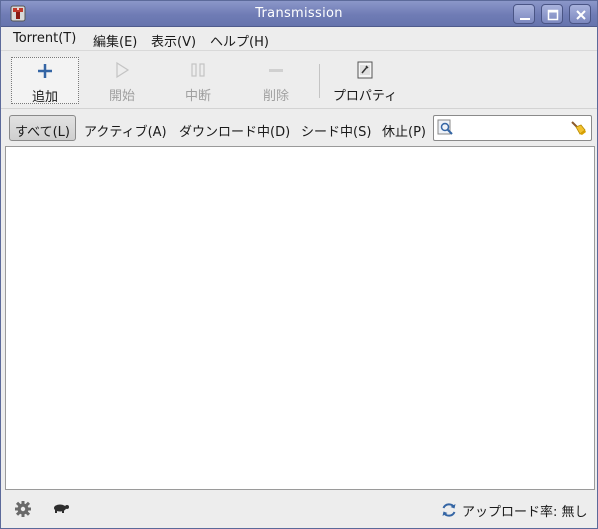 The width and height of the screenshot is (598, 529). Describe the element at coordinates (125, 130) in the screenshot. I see `filter-active: アクティブ(A)` at that location.